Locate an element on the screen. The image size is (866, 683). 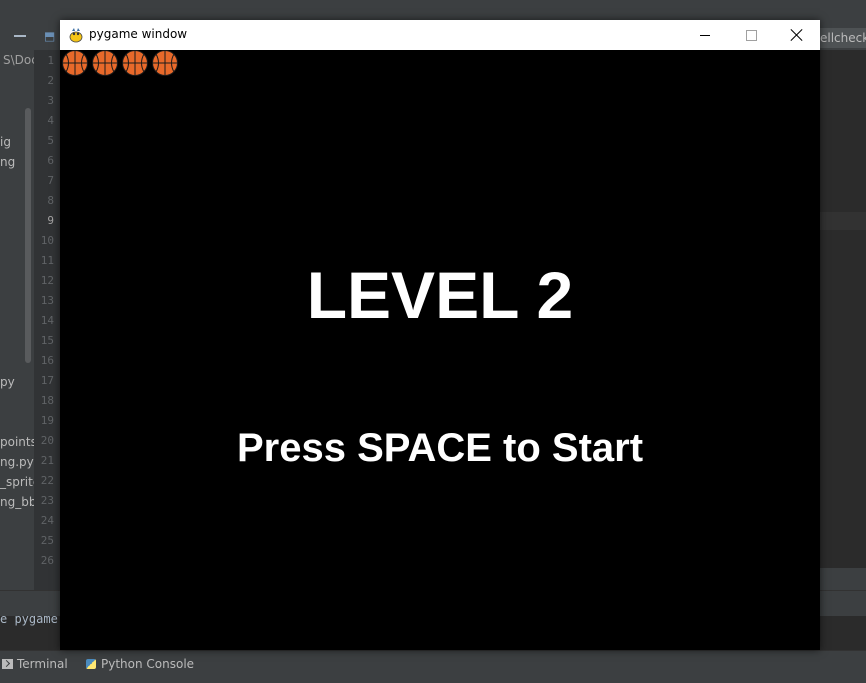
run-output-text: e pygame is located at coordinates (29, 619).